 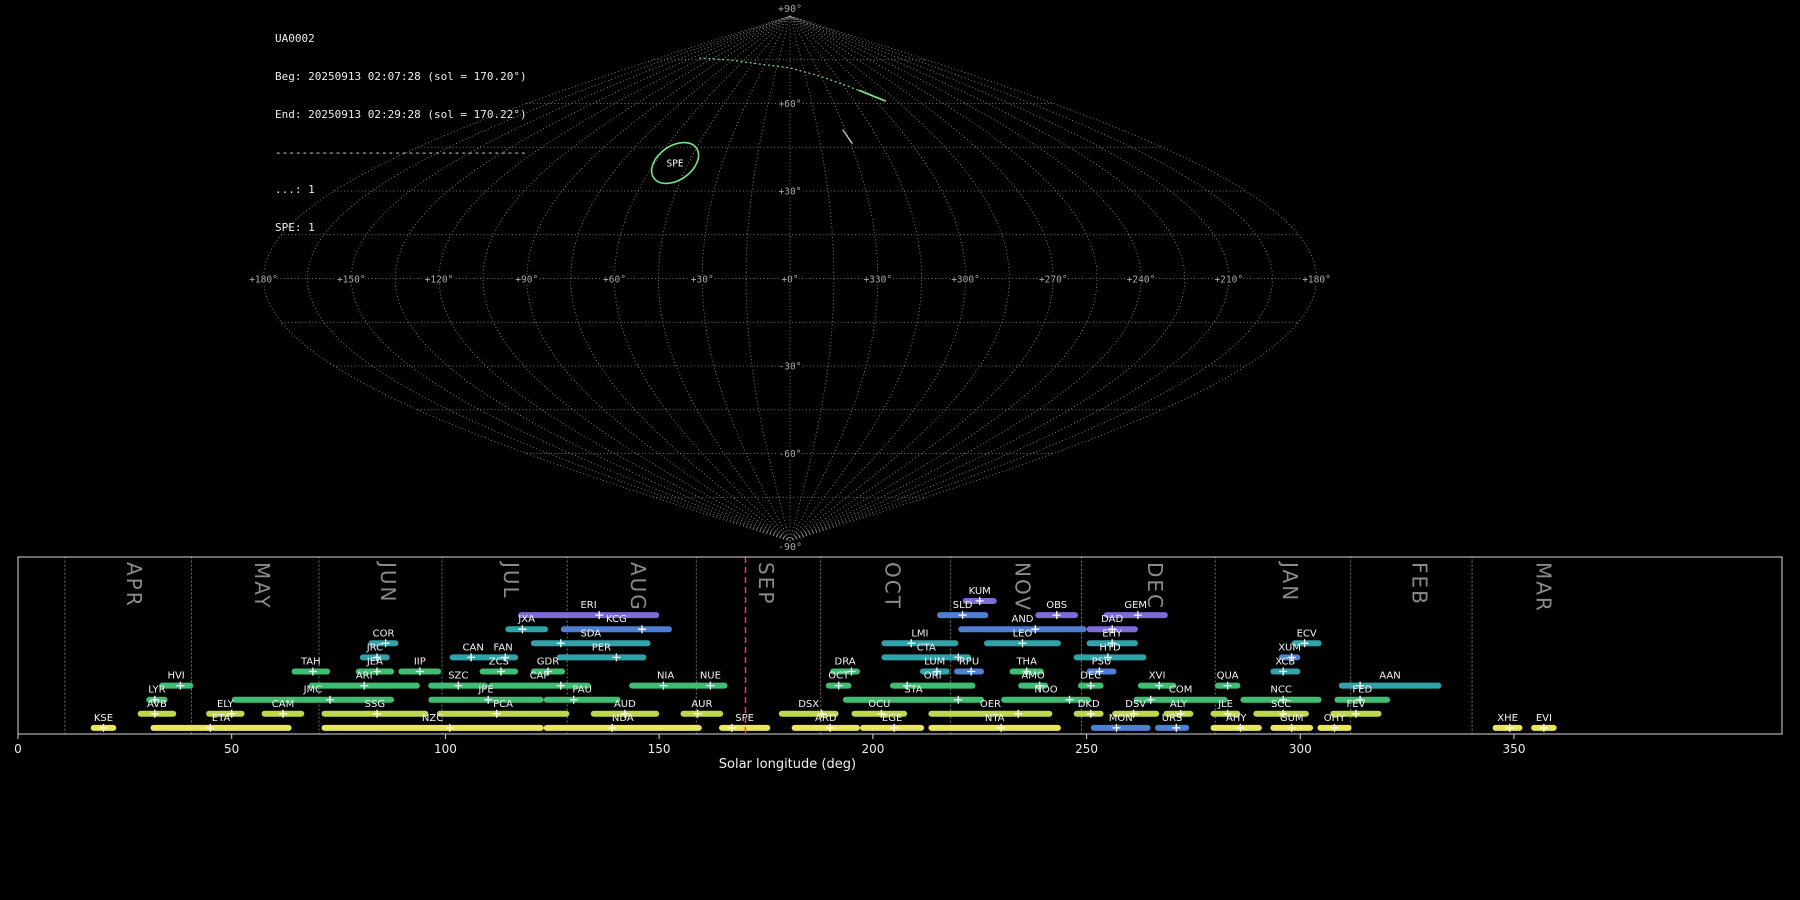 I want to click on shower-code-COM: COM, so click(x=1180, y=690).